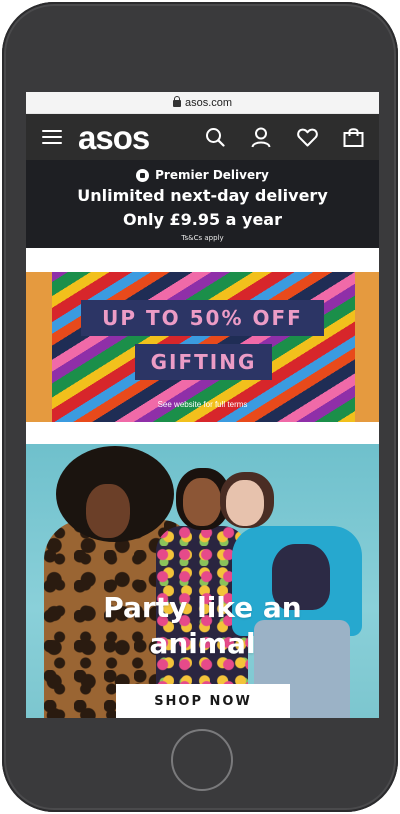 This screenshot has height=814, width=400. I want to click on premier-label: Premier Delivery, so click(212, 175).